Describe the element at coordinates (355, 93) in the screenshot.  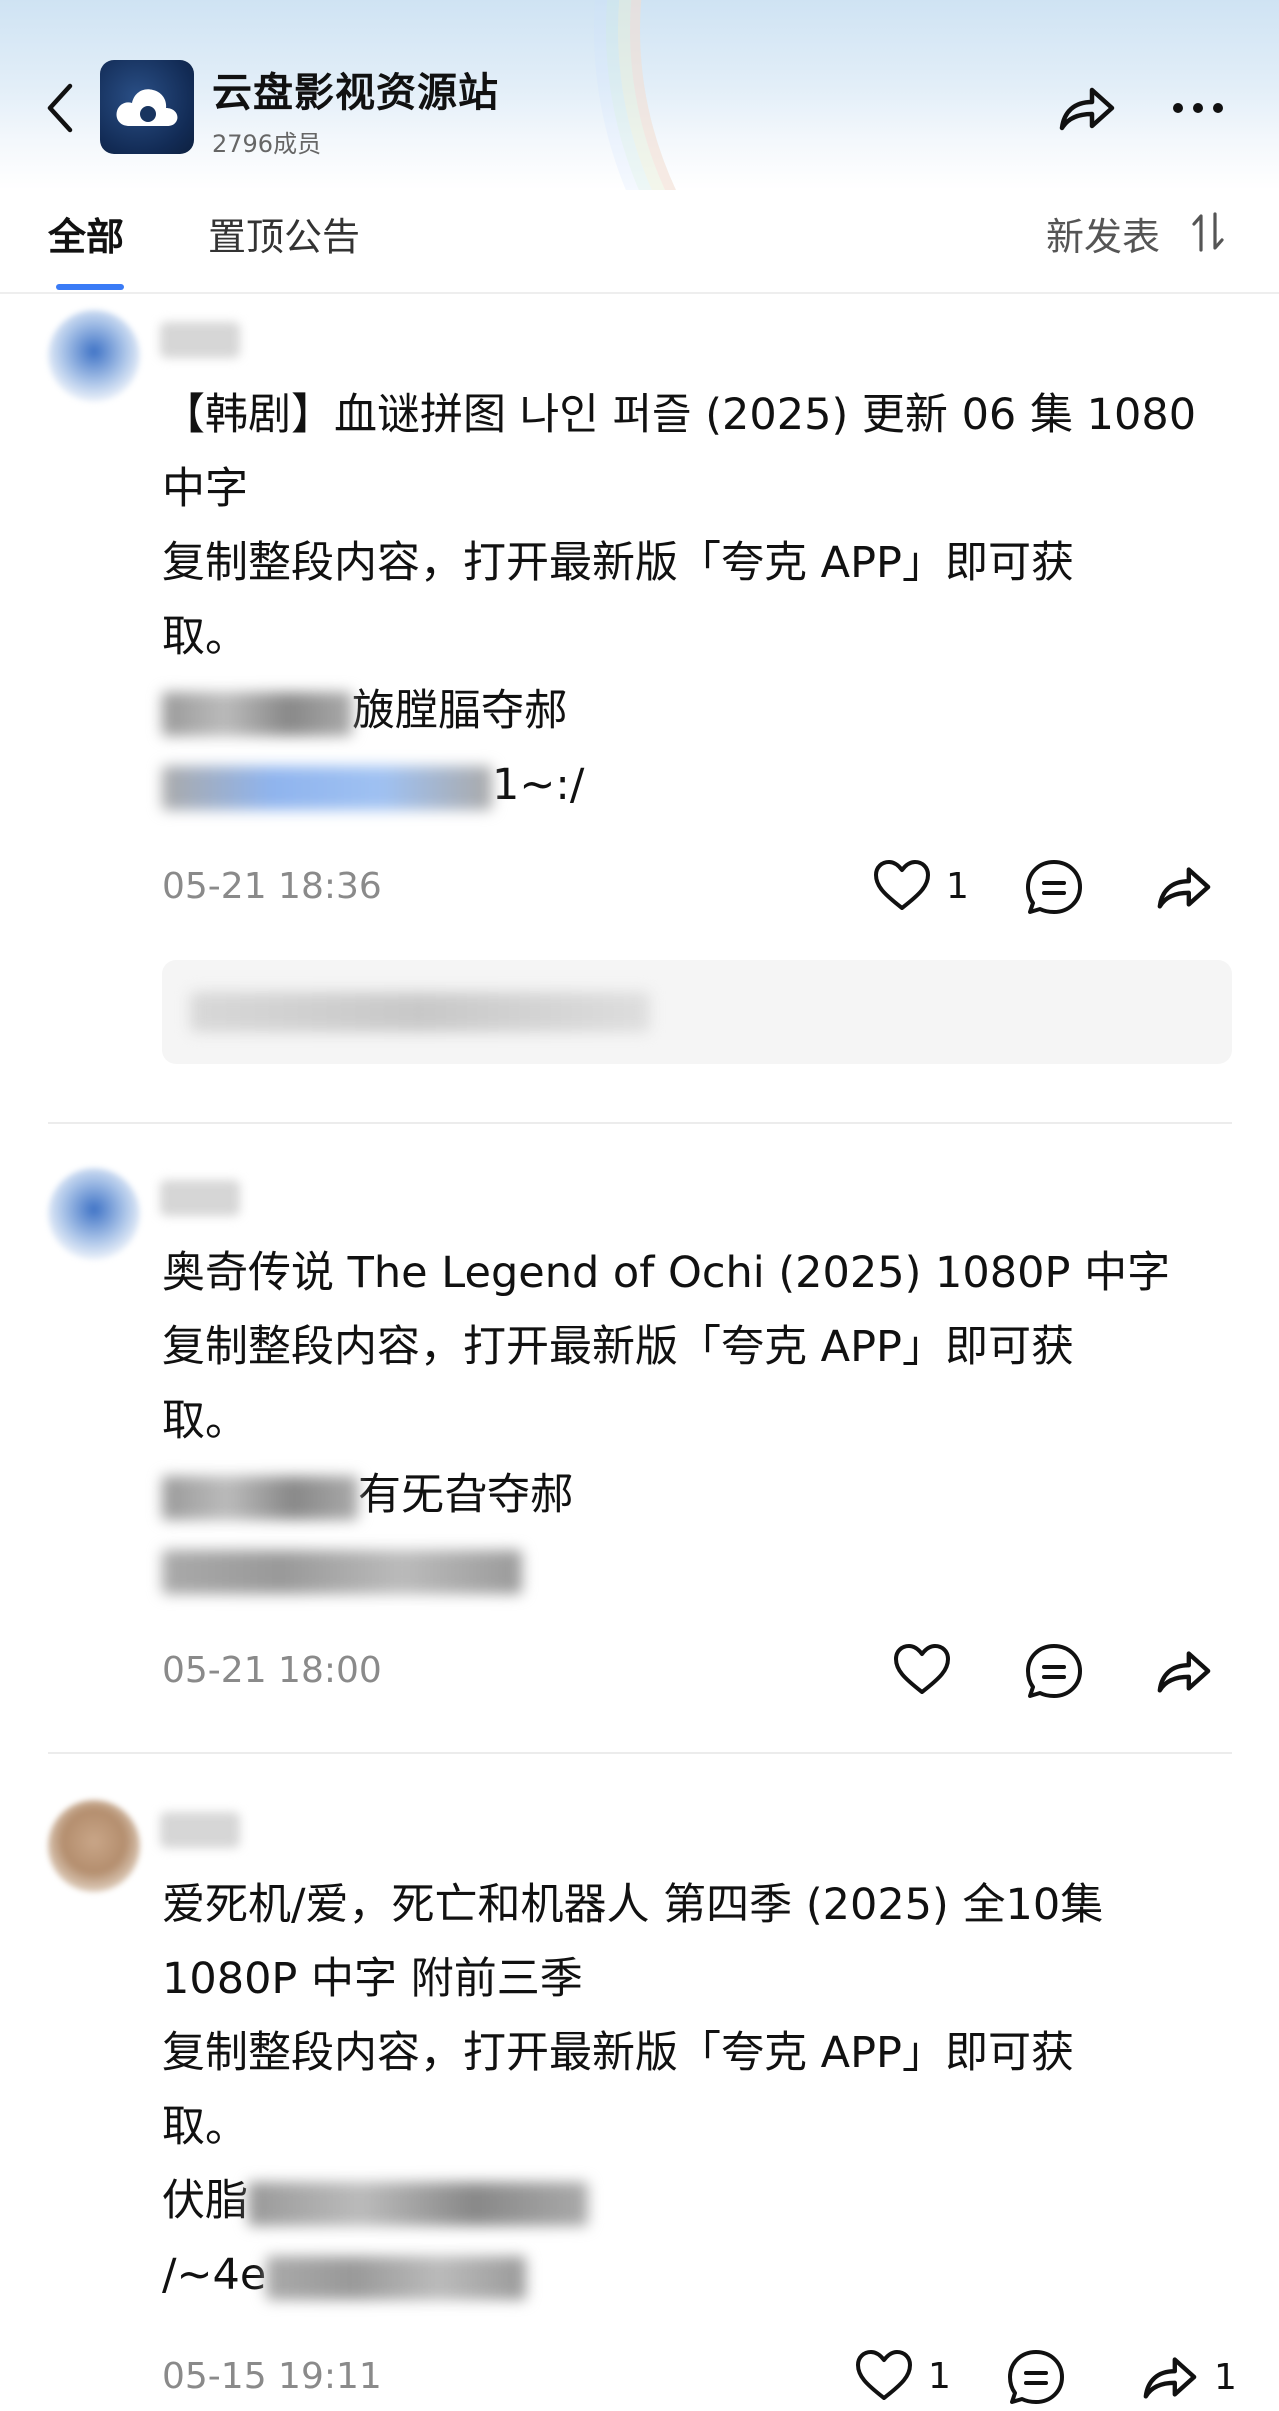
I see `group-name: 云盘影视资源站` at that location.